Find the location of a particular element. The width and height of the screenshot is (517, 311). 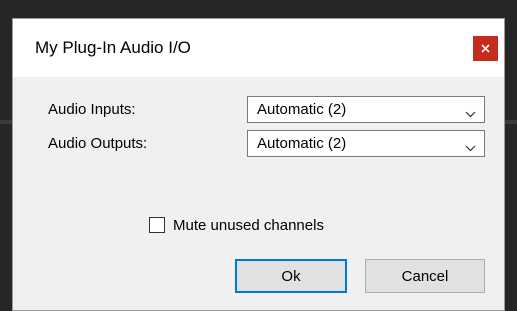

audio-outputs-label: Audio Outputs: is located at coordinates (98, 143).